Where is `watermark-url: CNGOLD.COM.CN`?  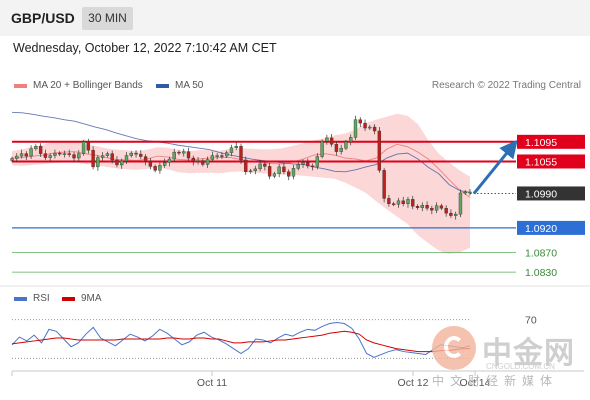 watermark-url: CNGOLD.COM.CN is located at coordinates (520, 366).